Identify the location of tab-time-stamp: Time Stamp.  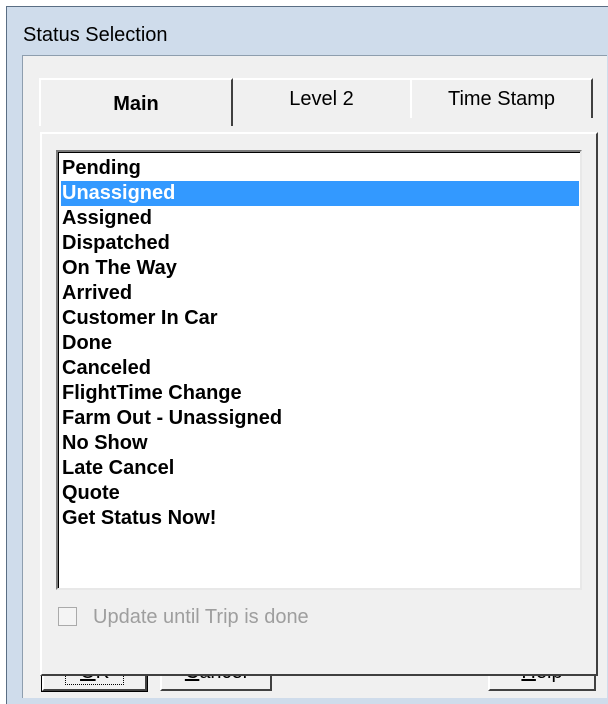
(501, 98).